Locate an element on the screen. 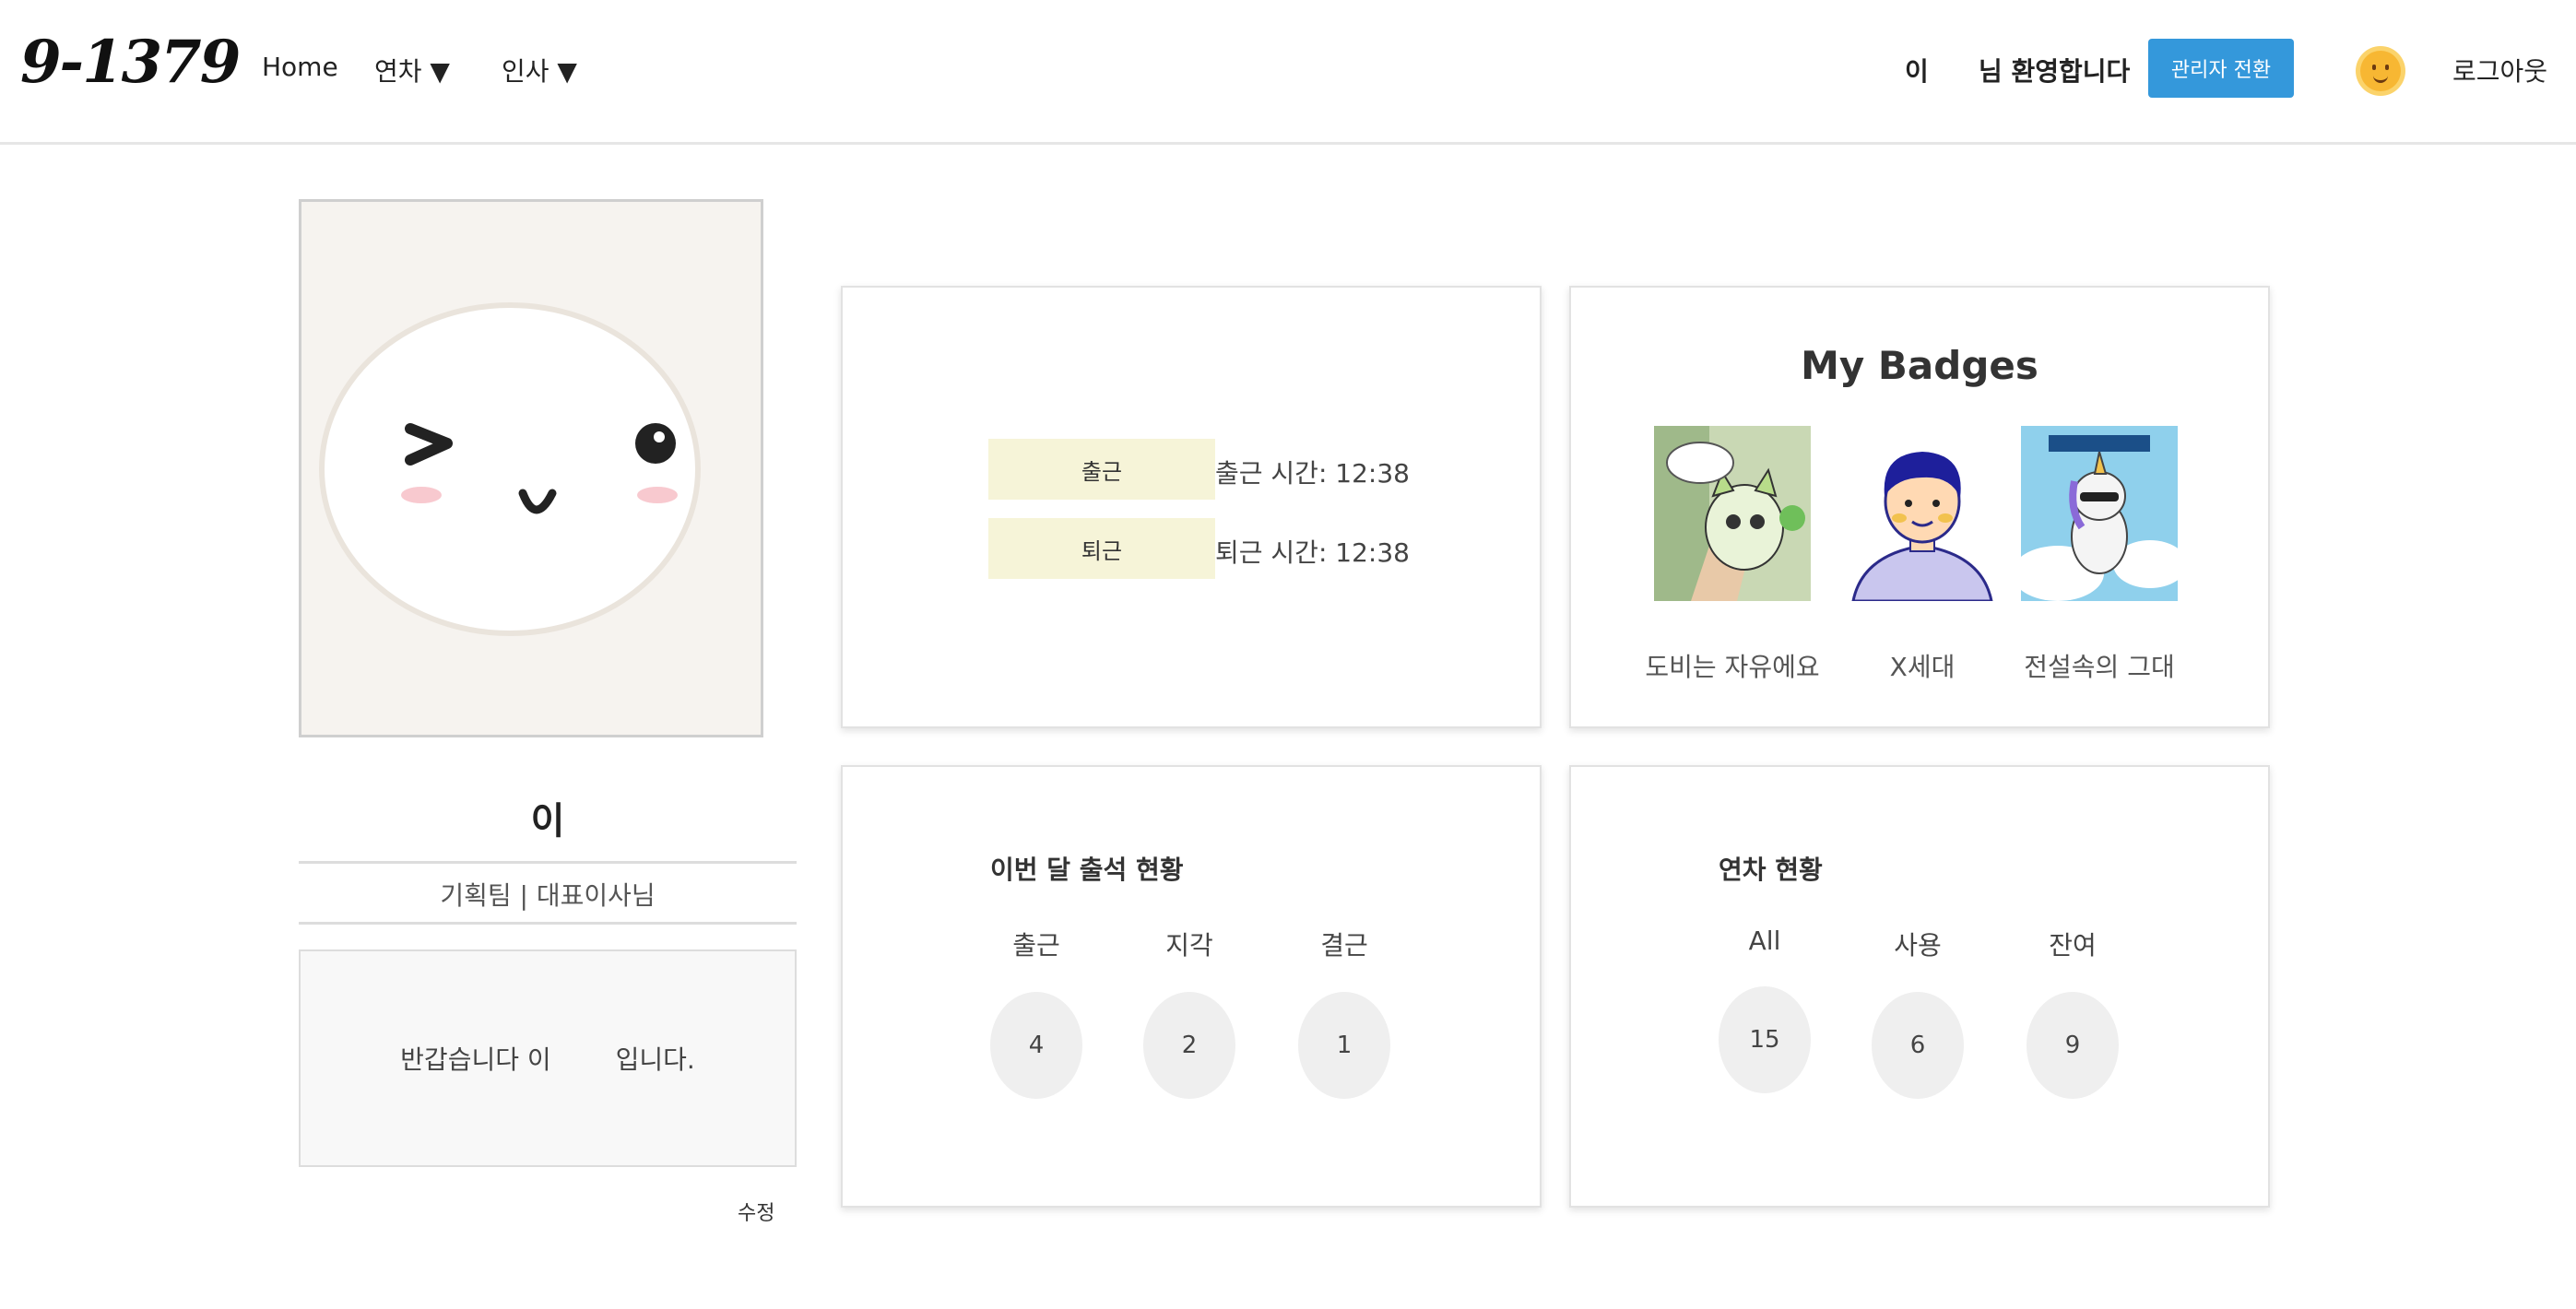  check-out-time: 퇴근 시간: 12:38 is located at coordinates (1312, 552).